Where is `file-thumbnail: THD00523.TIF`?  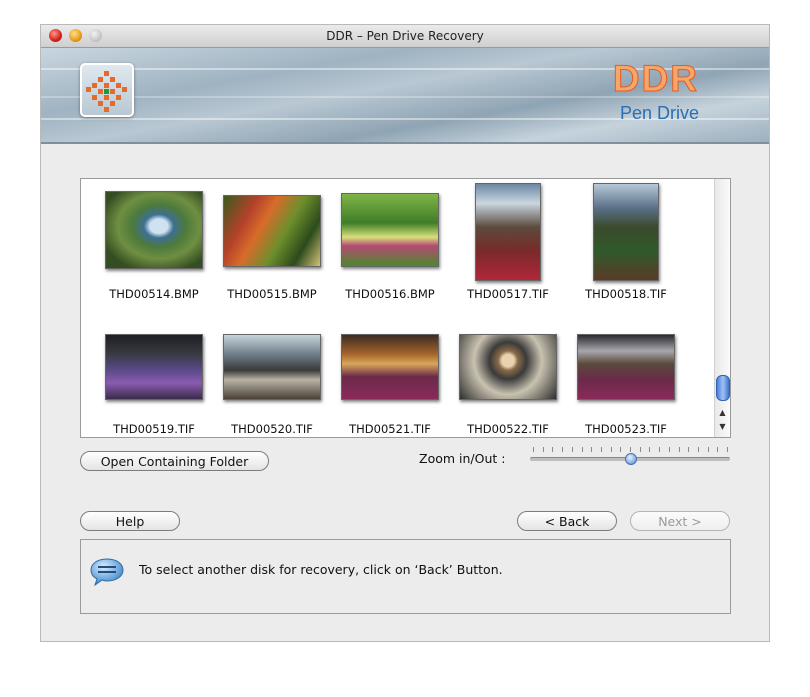
file-thumbnail: THD00523.TIF is located at coordinates (626, 385).